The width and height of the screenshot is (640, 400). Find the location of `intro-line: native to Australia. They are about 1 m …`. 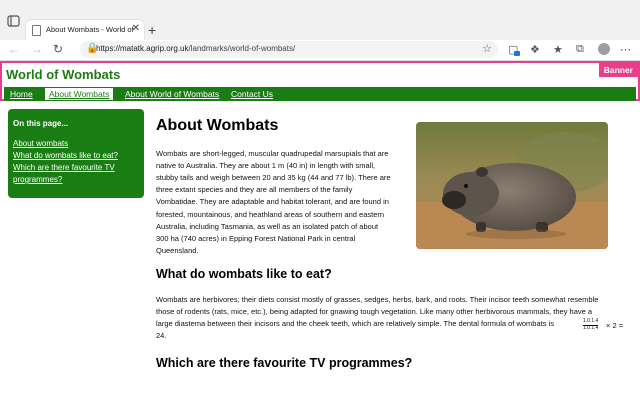

intro-line: native to Australia. They are about 1 m … is located at coordinates (266, 166).